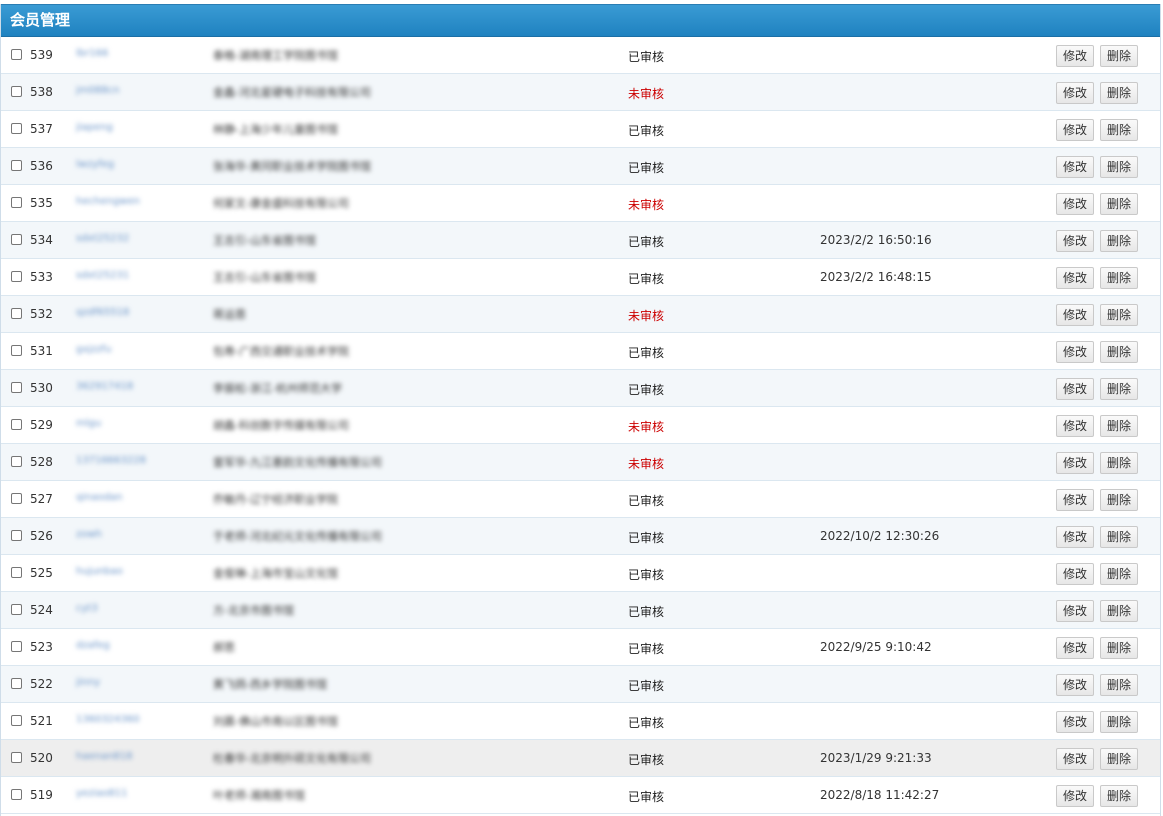 Image resolution: width=1163 pixels, height=816 pixels. What do you see at coordinates (41, 610) in the screenshot?
I see `member-id: 524` at bounding box center [41, 610].